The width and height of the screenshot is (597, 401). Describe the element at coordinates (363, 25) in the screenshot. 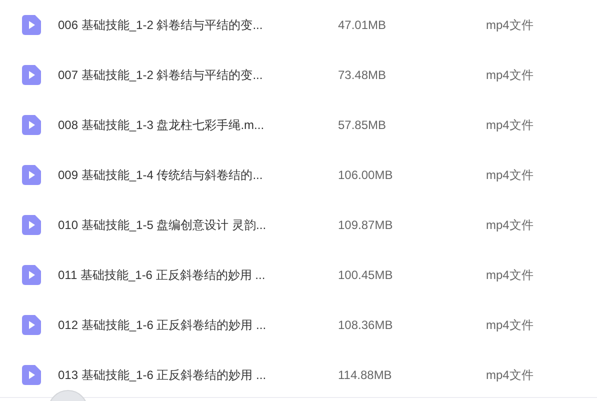

I see `file-size: 47.01MB` at that location.